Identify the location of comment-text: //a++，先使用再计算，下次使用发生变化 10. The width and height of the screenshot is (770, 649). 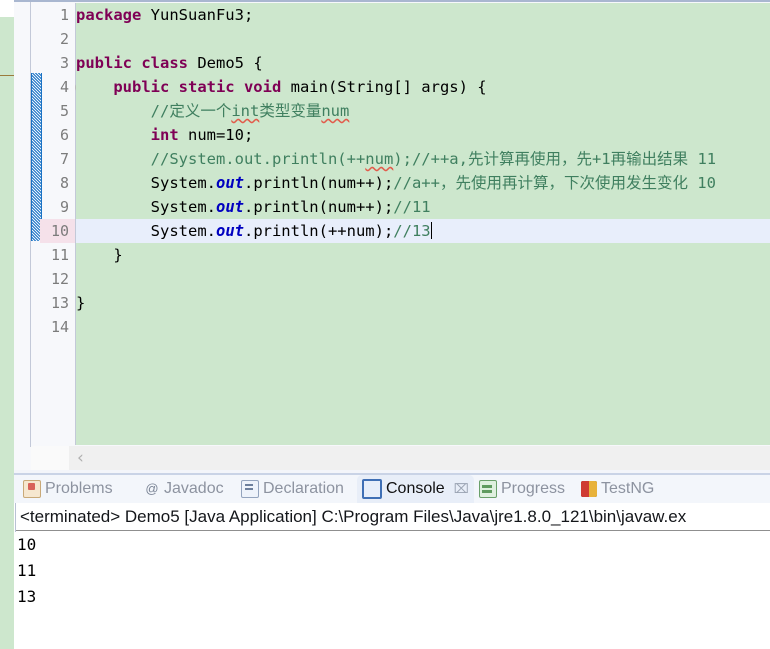
(554, 183).